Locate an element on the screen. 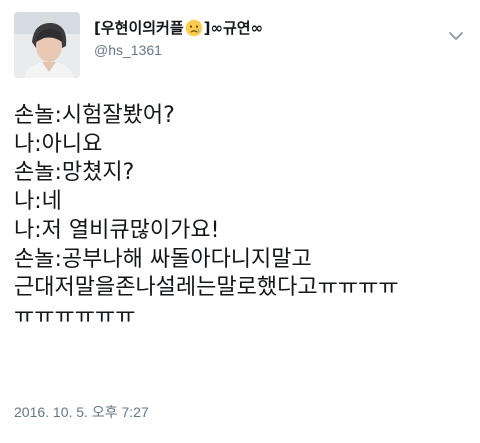  tweet-line: 나:저 열비큐많이가요! is located at coordinates (117, 230).